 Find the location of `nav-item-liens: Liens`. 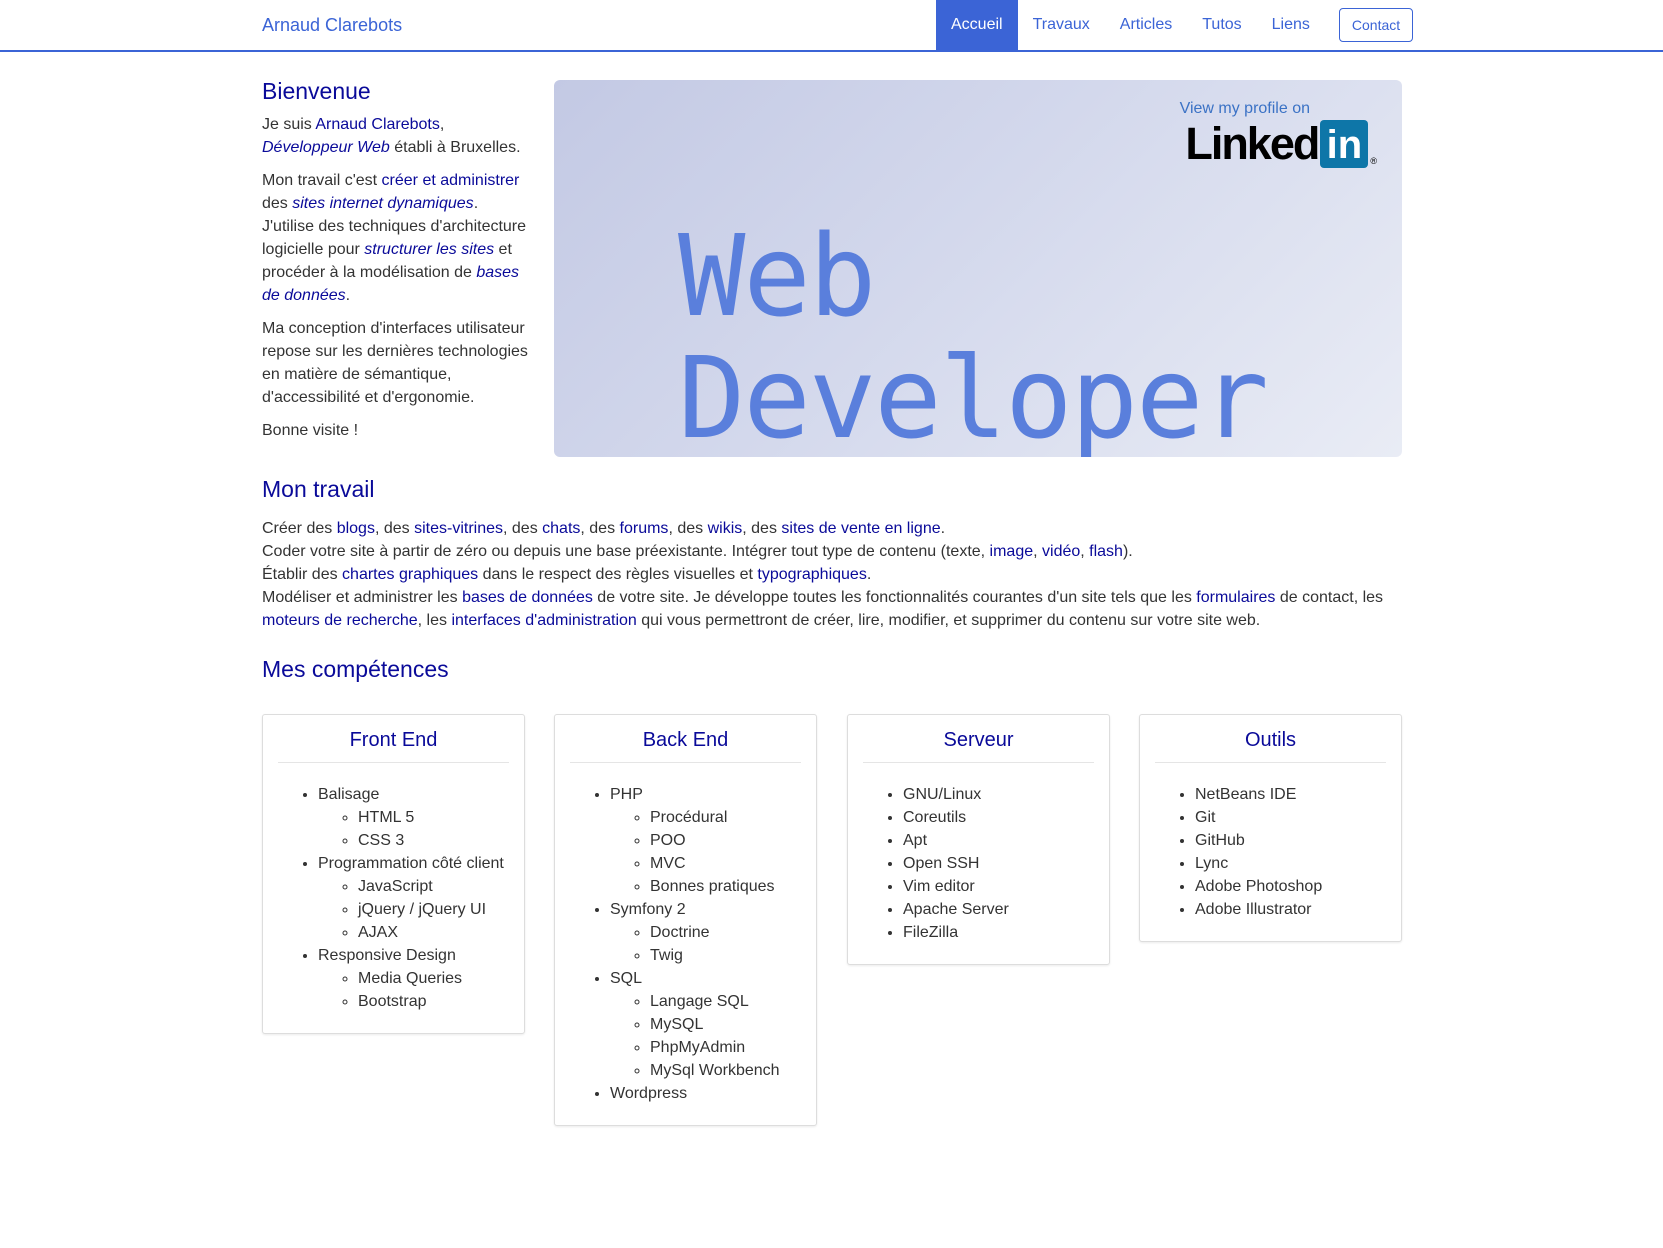

nav-item-liens: Liens is located at coordinates (1291, 25).